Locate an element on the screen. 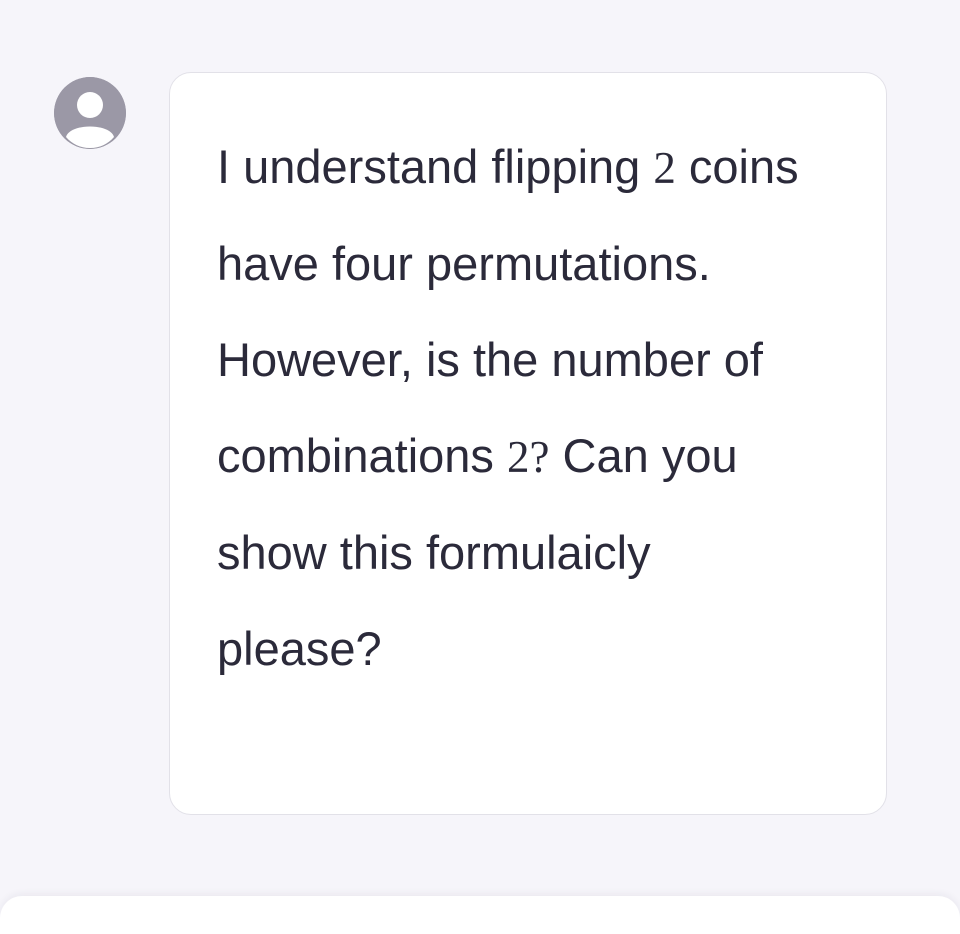 This screenshot has width=960, height=934. message-composer-panel is located at coordinates (480, 915).